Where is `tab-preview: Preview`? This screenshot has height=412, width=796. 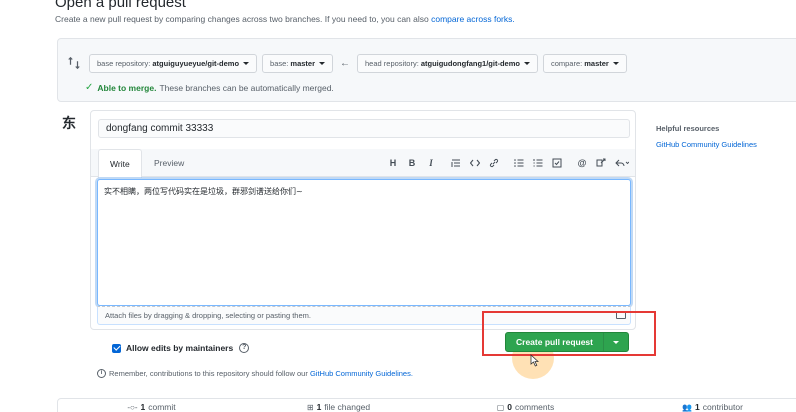 tab-preview: Preview is located at coordinates (169, 163).